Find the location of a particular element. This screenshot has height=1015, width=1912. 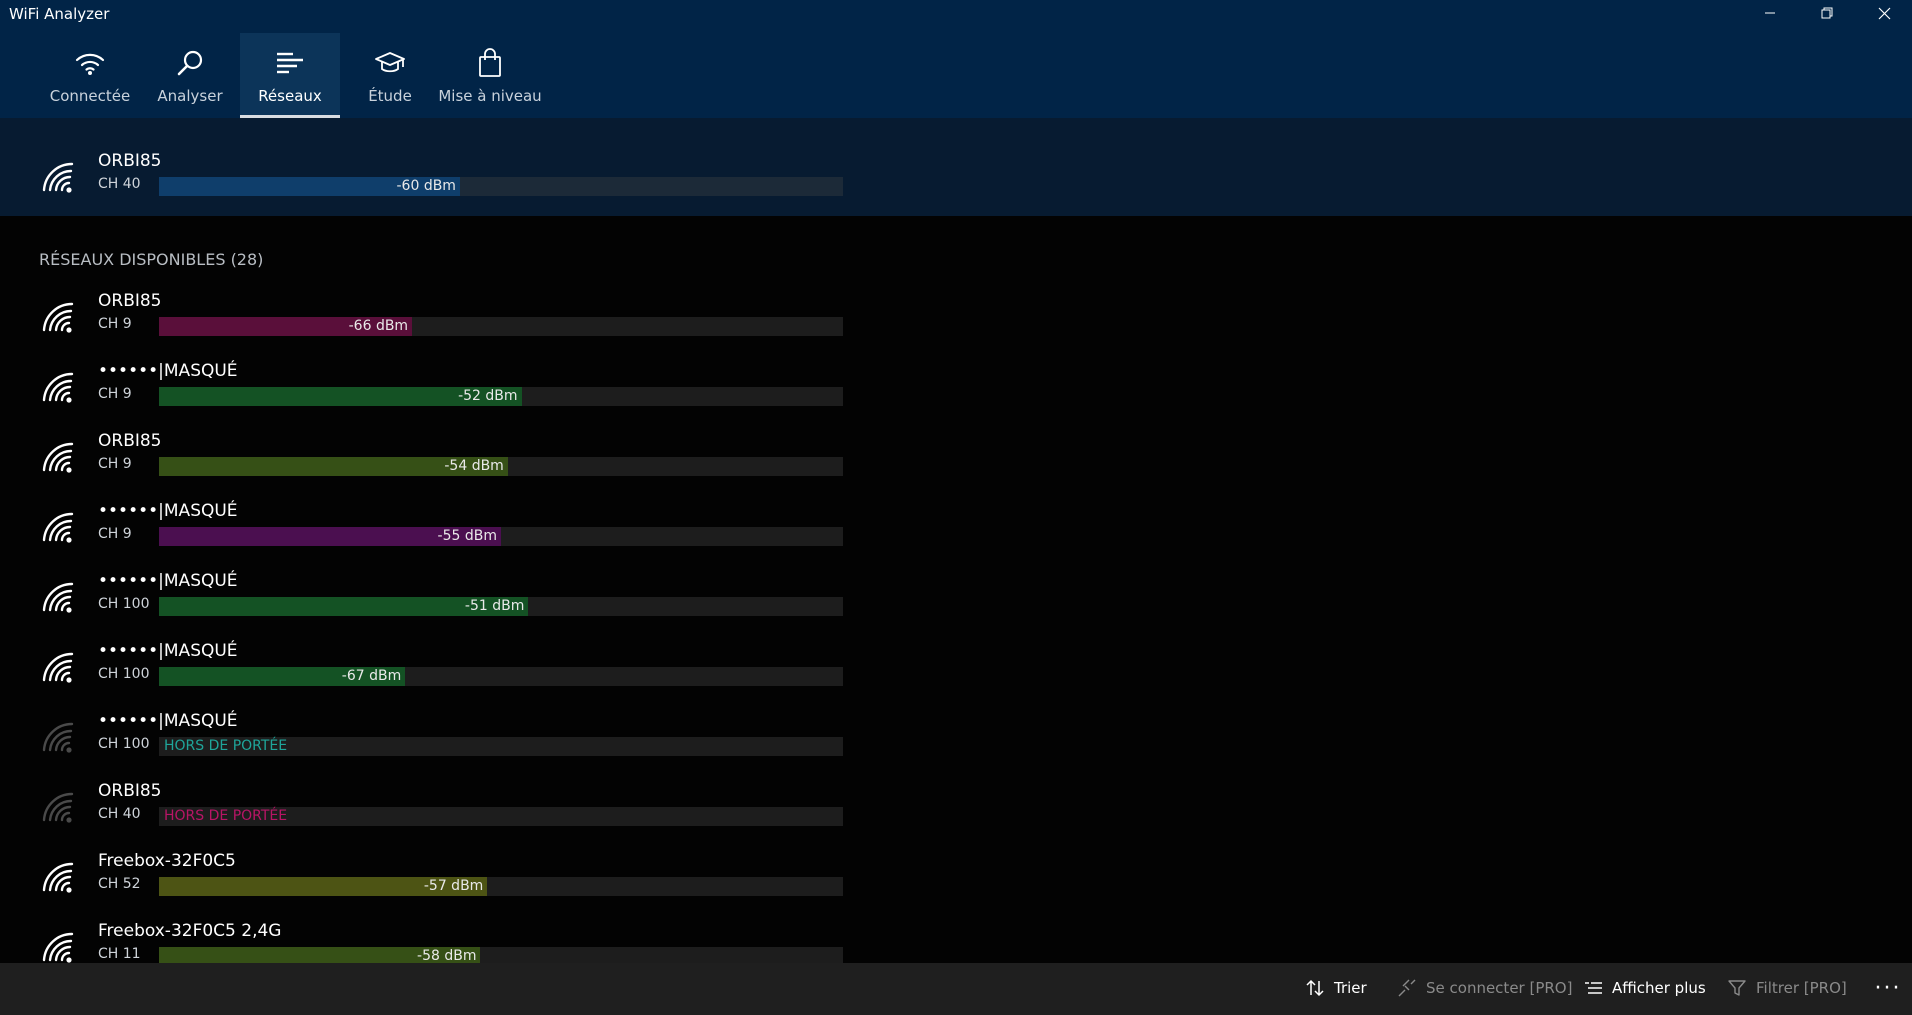

signal-bar: -58 dBm is located at coordinates (501, 955).